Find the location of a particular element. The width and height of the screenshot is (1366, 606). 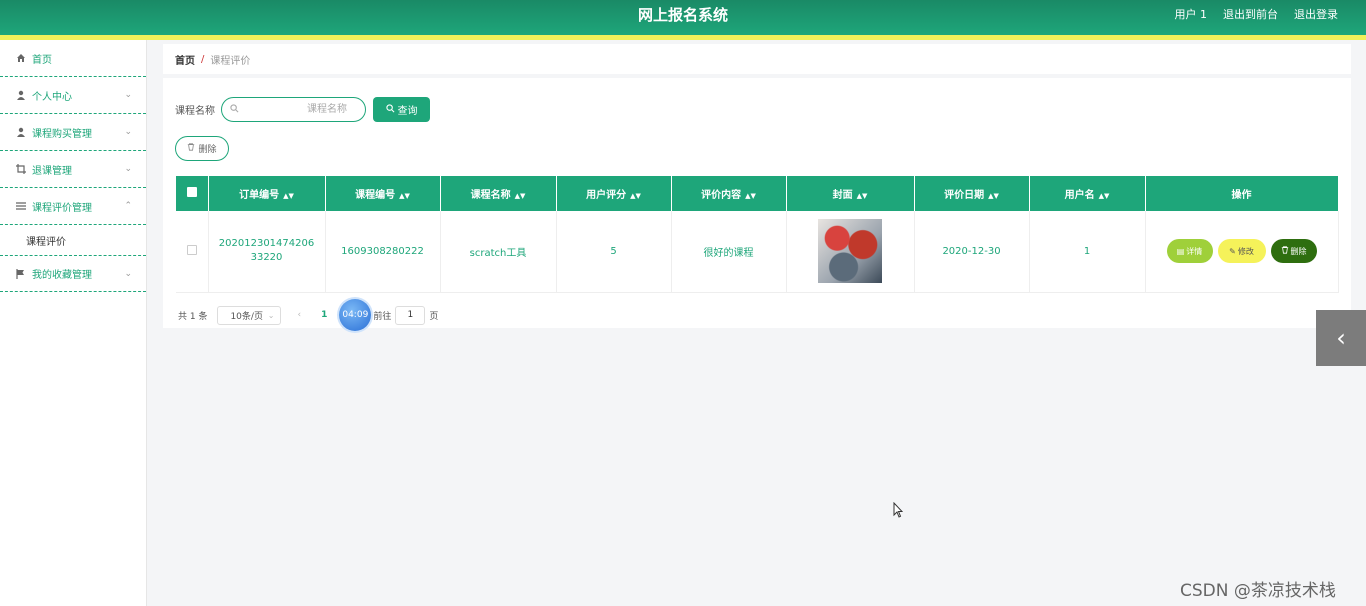

cover-image is located at coordinates (850, 251).